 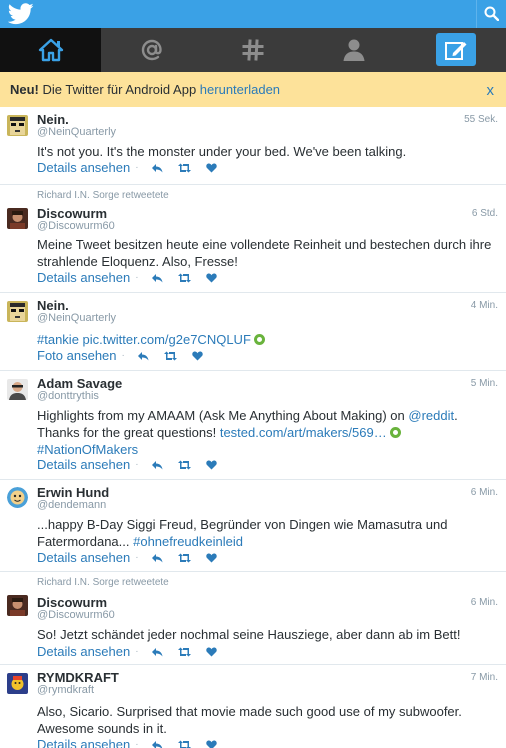 What do you see at coordinates (87, 449) in the screenshot?
I see `hashtag-link: #NationOfMakers` at bounding box center [87, 449].